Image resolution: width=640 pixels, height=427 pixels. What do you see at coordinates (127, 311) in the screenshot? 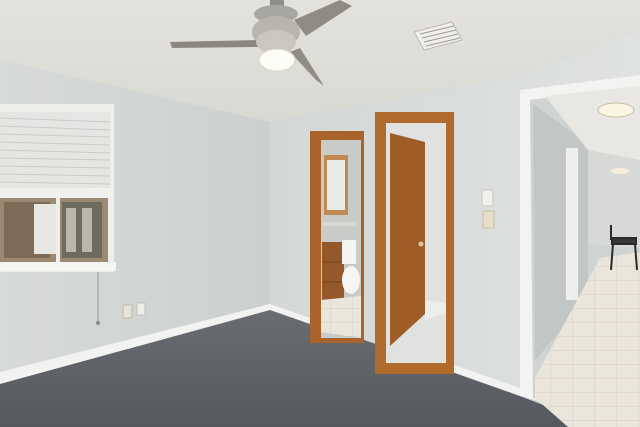
I see `wall-outlet` at bounding box center [127, 311].